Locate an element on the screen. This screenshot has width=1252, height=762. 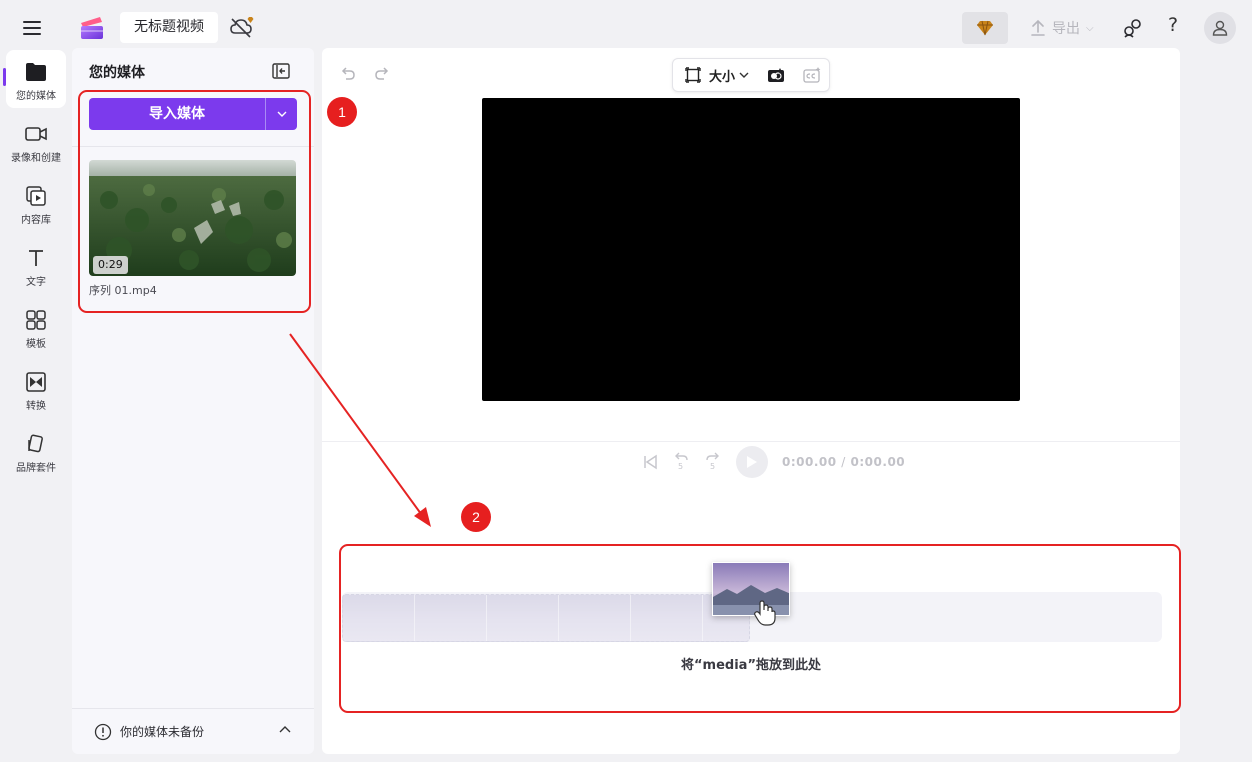
cloud-off-icon is located at coordinates (242, 27).